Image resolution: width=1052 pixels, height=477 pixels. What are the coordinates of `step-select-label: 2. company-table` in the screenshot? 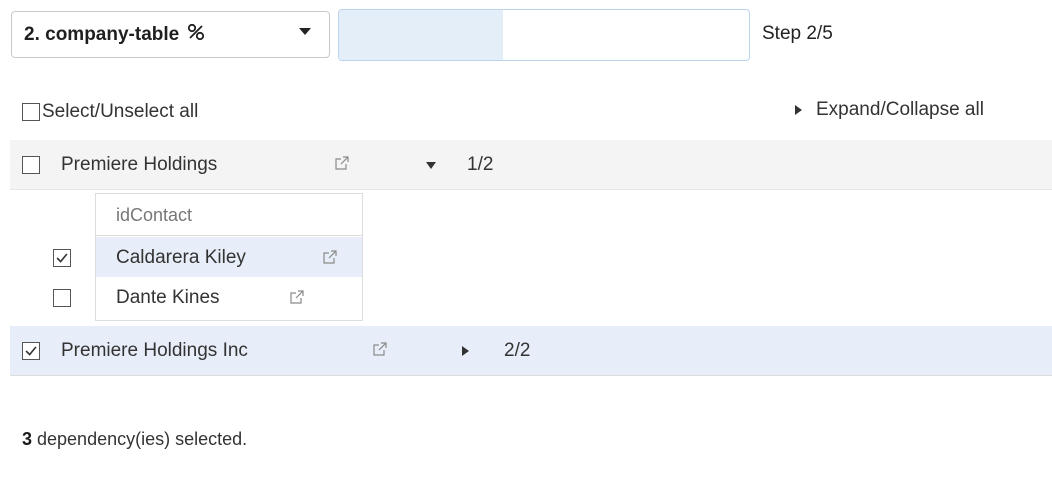 It's located at (102, 34).